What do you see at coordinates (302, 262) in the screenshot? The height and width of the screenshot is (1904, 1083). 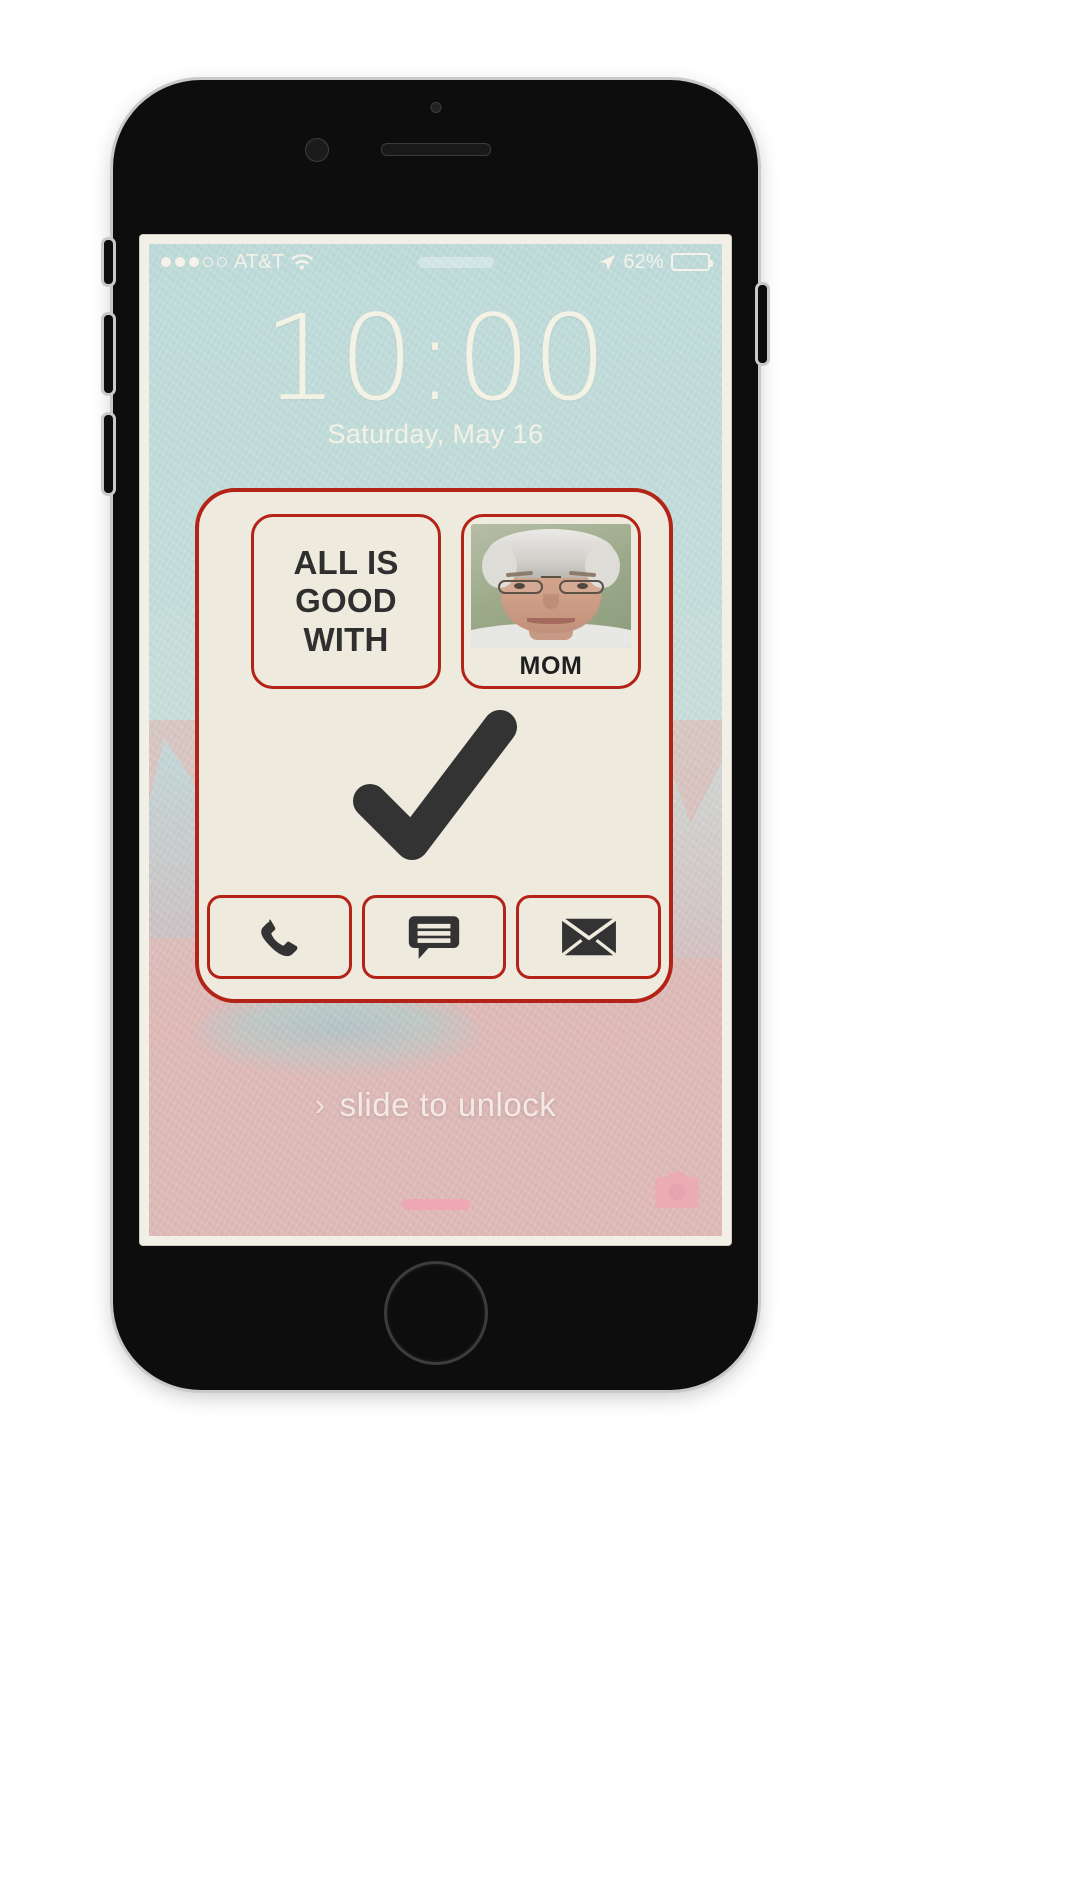 I see `wifi-icon` at bounding box center [302, 262].